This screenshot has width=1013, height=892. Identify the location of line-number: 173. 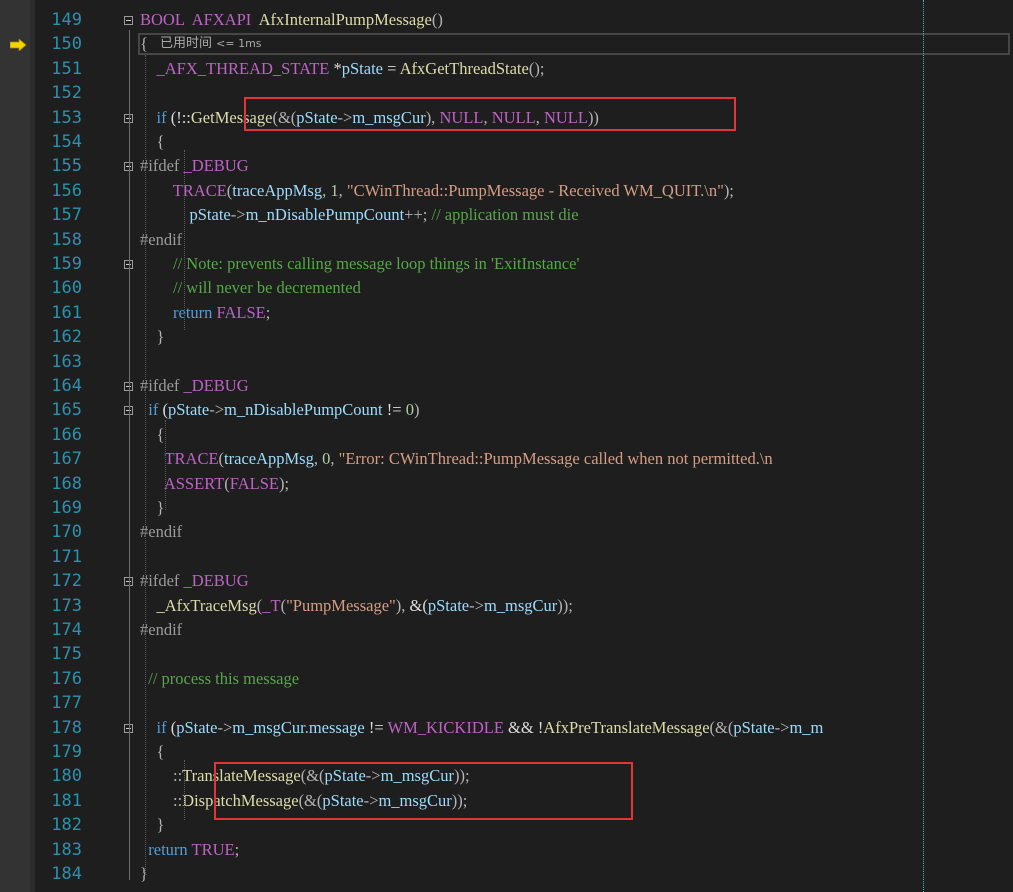
(56, 606).